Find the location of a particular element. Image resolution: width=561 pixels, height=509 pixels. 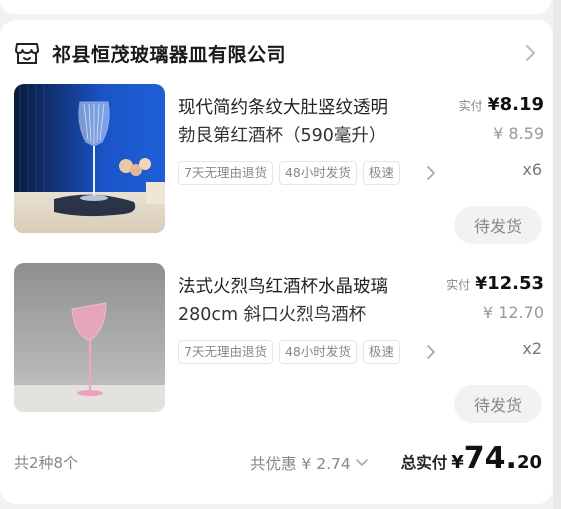

total-label: 总实付 is located at coordinates (424, 463).